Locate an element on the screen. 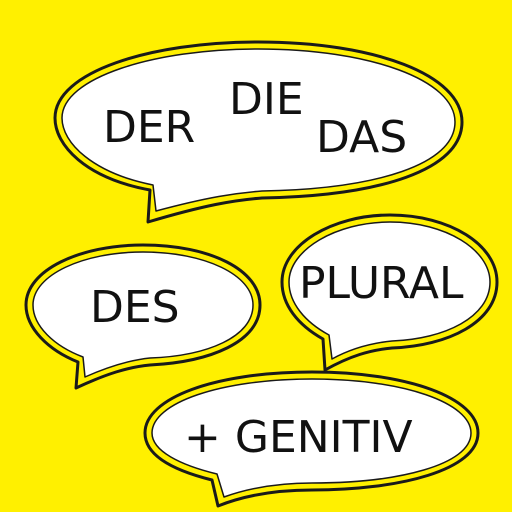 This screenshot has width=512, height=512. article-das: DAS is located at coordinates (362, 137).